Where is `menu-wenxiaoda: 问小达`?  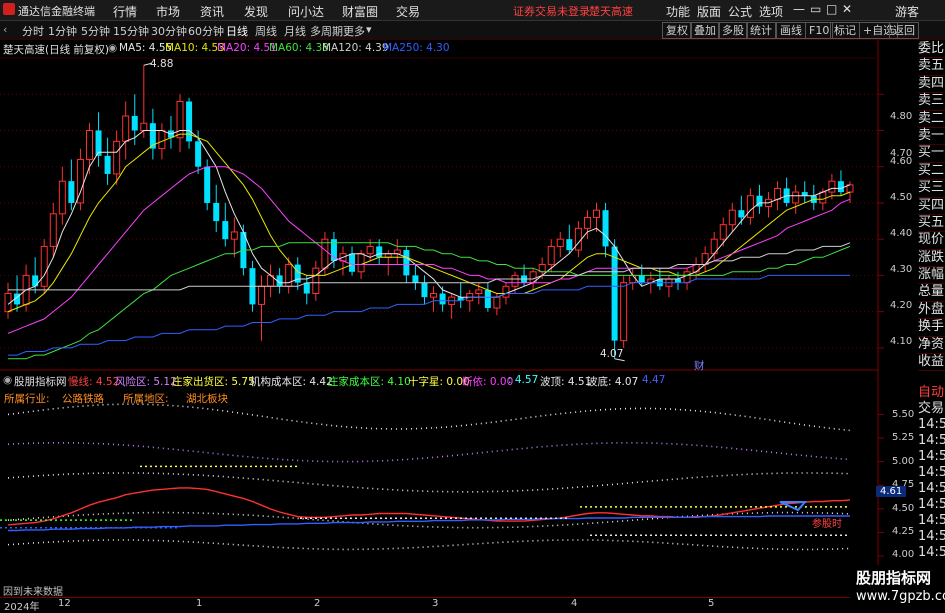 menu-wenxiaoda: 问小达 is located at coordinates (306, 11).